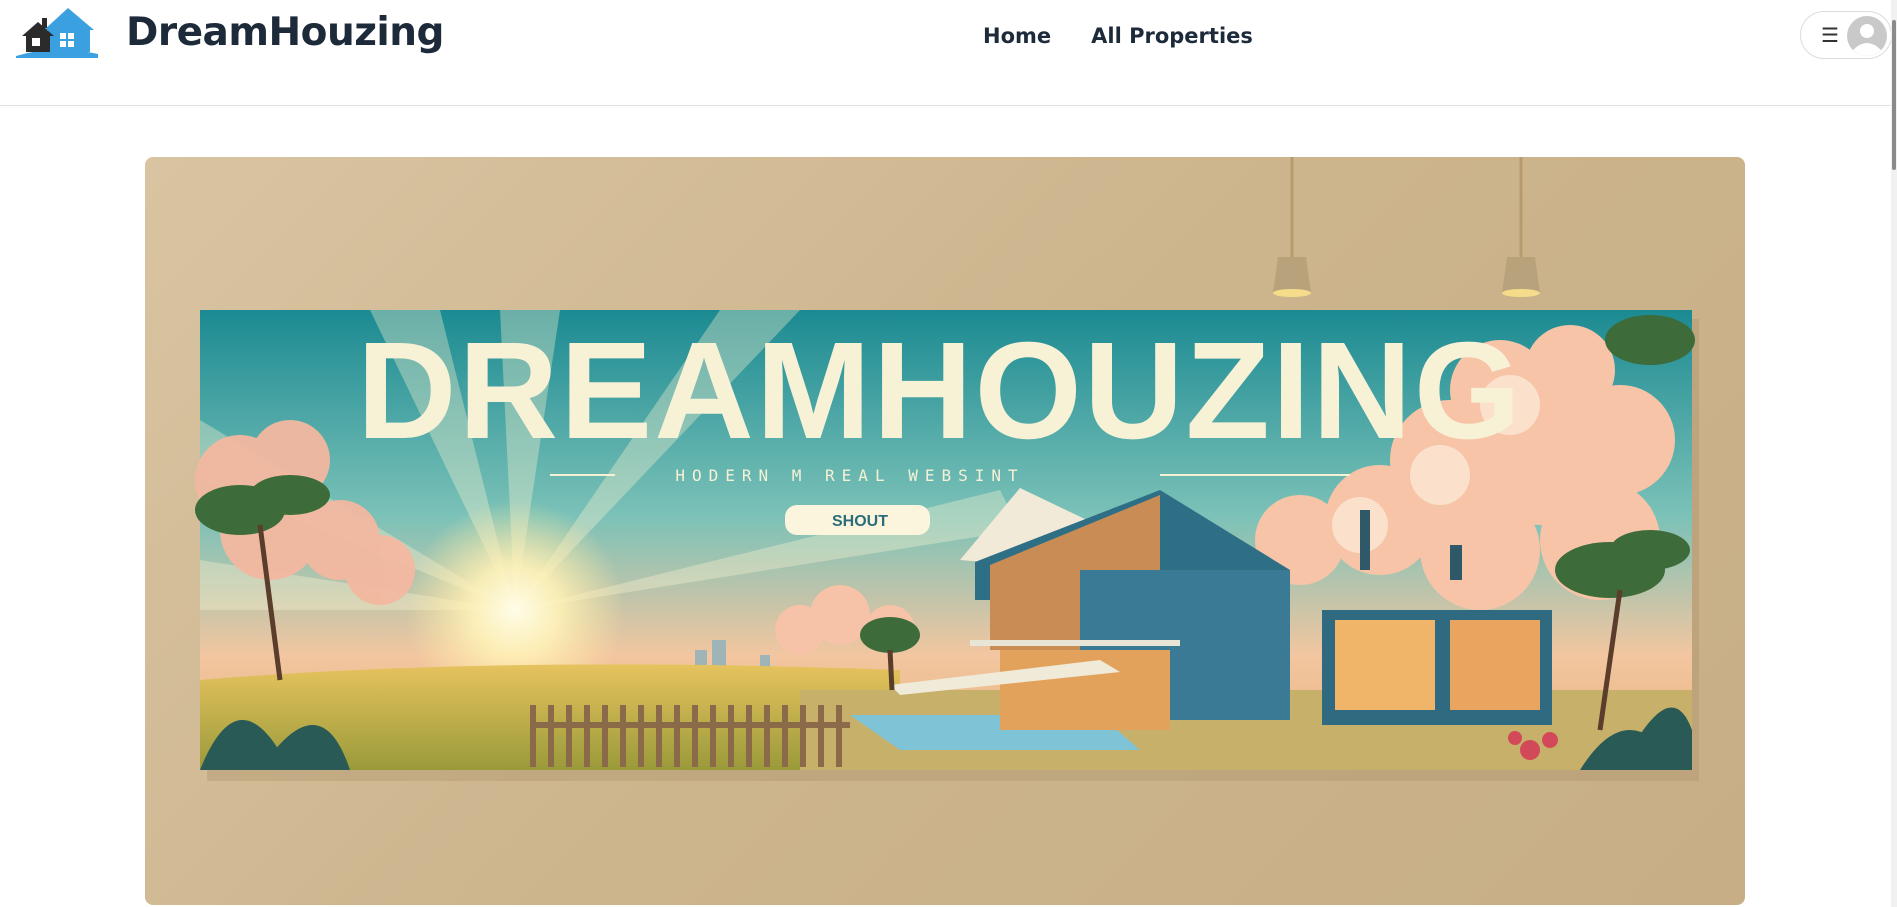 This screenshot has height=907, width=1897. I want to click on default-avatar-icon, so click(1867, 36).